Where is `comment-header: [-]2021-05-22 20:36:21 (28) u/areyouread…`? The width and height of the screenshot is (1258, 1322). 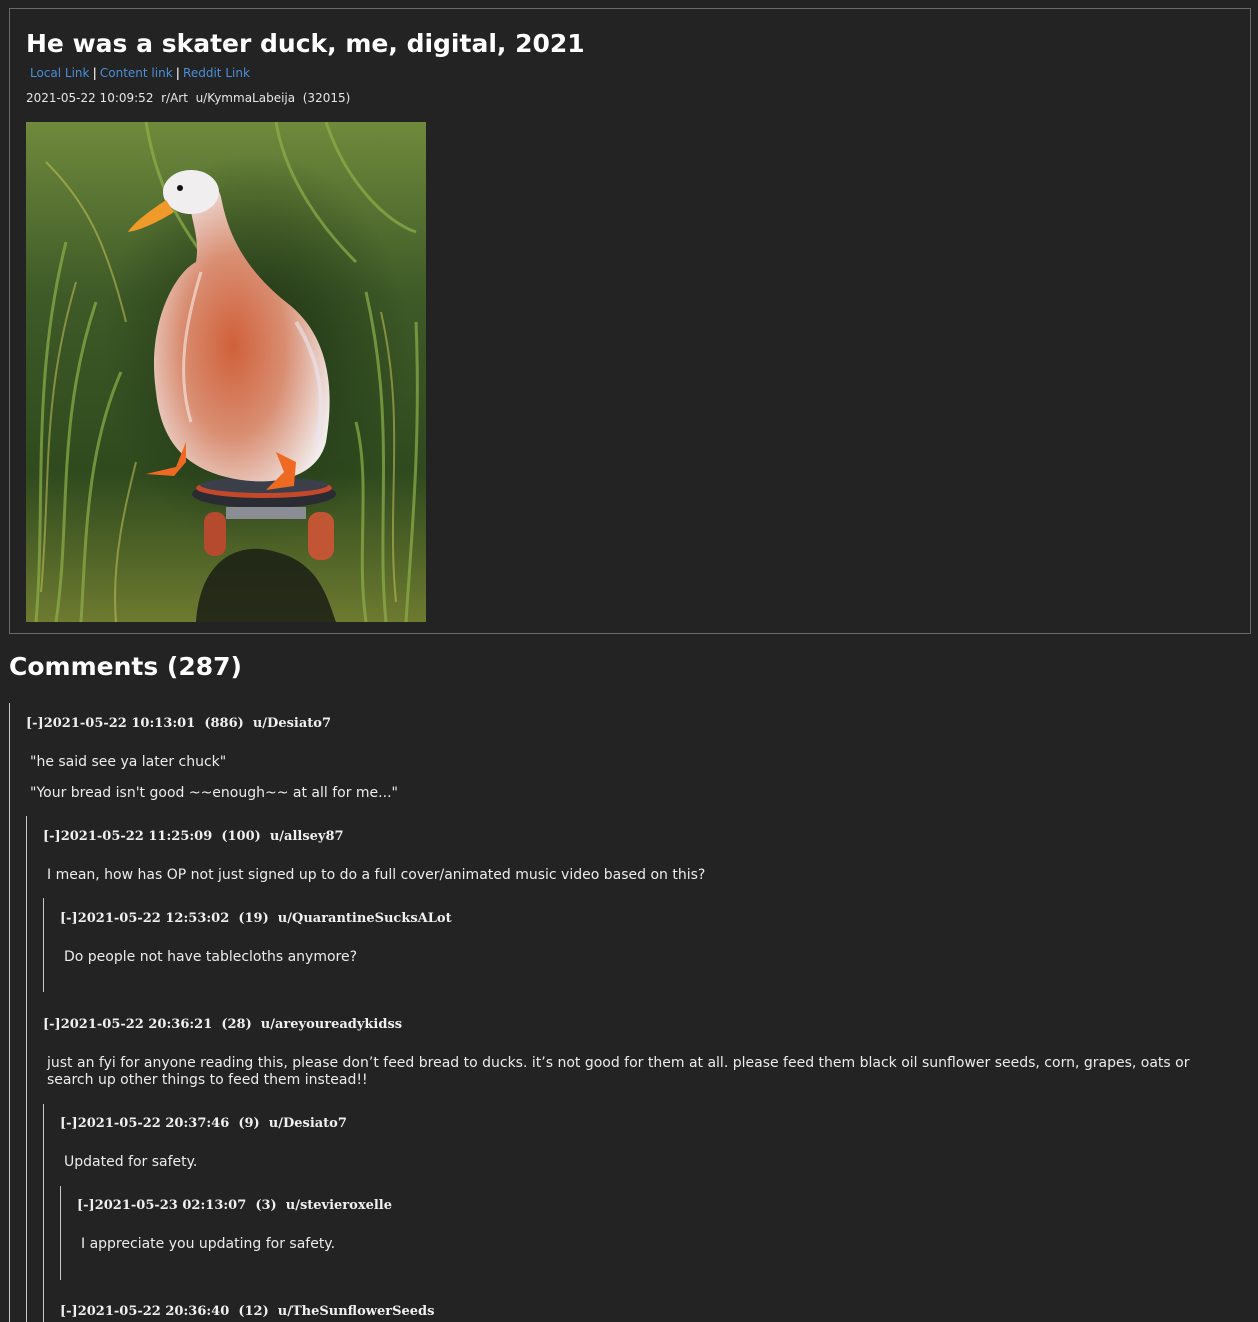 comment-header: [-]2021-05-22 20:36:21 (28) u/areyouread… is located at coordinates (222, 1024).